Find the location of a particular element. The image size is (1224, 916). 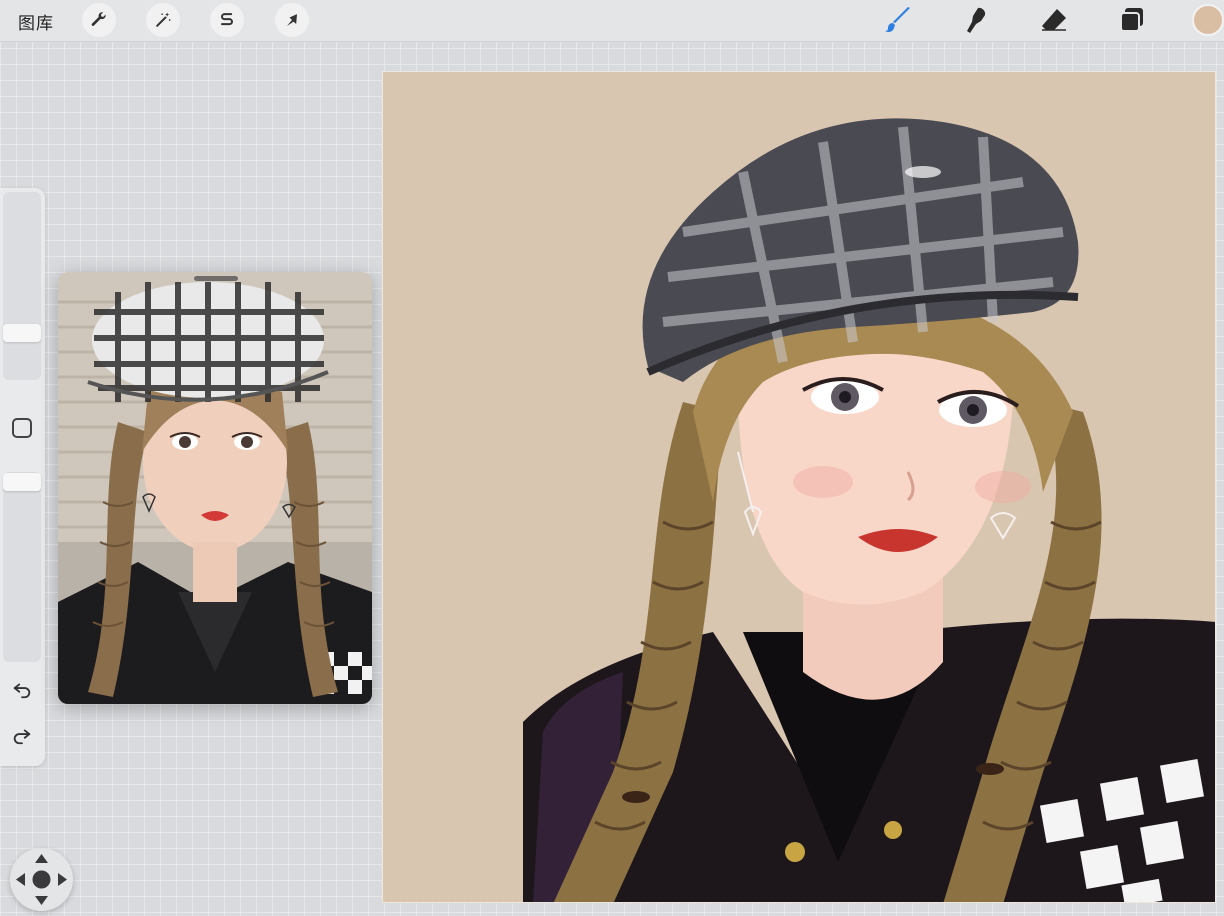

reference-drag-handle is located at coordinates (216, 278).